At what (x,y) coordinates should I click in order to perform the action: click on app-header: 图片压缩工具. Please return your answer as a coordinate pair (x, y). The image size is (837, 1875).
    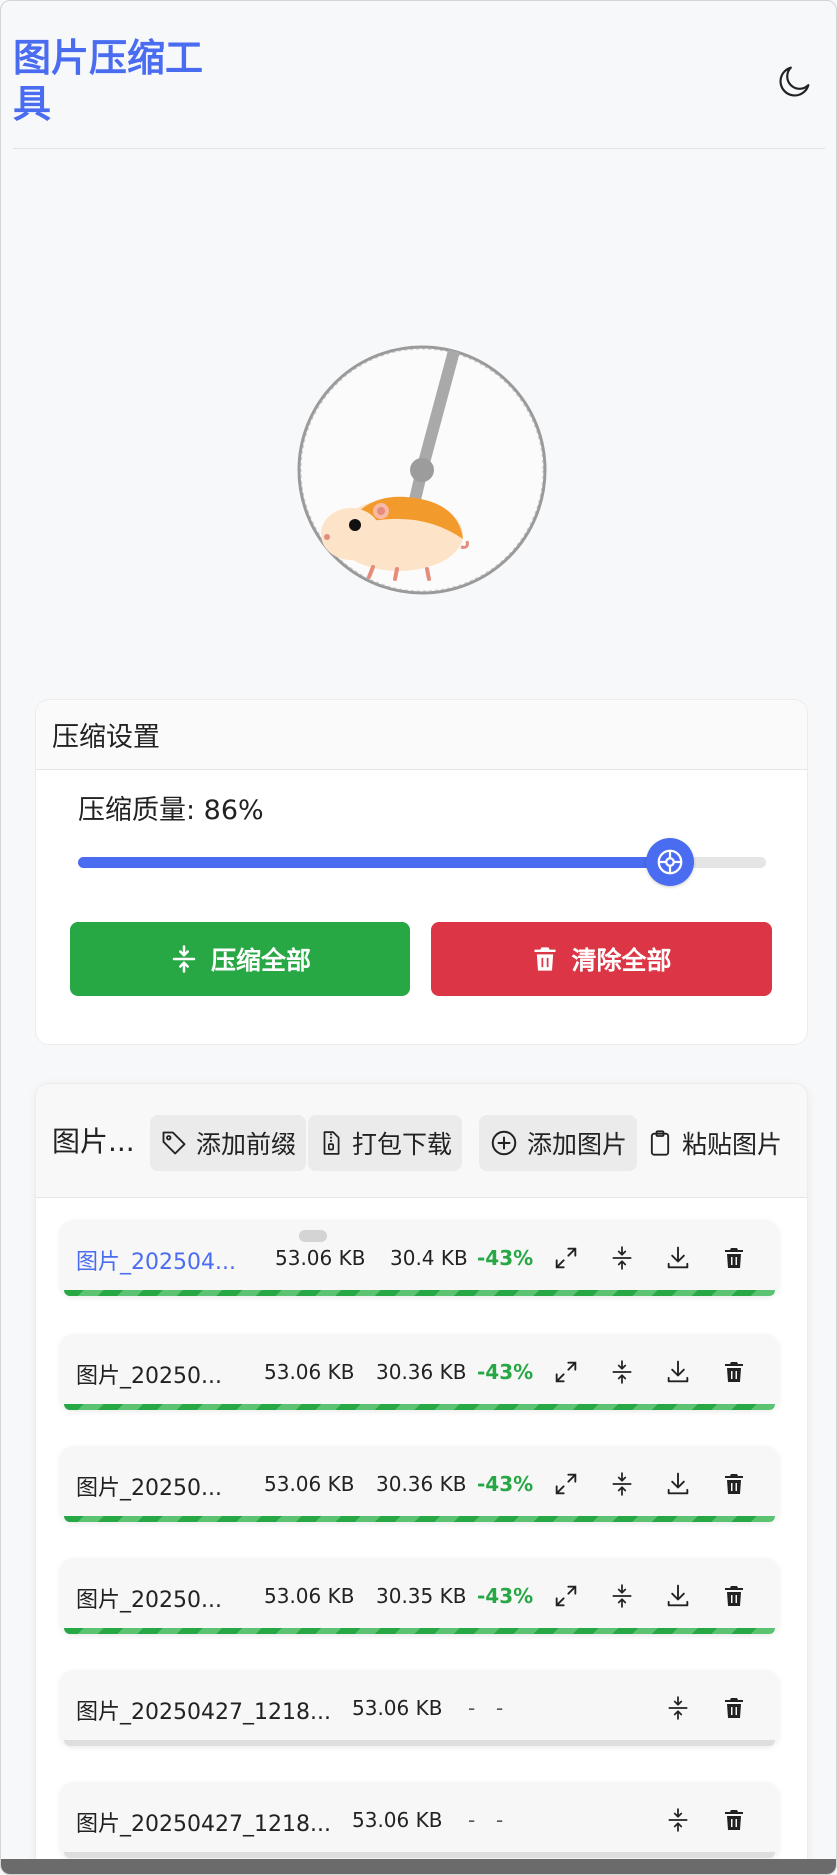
    Looking at the image, I should click on (419, 75).